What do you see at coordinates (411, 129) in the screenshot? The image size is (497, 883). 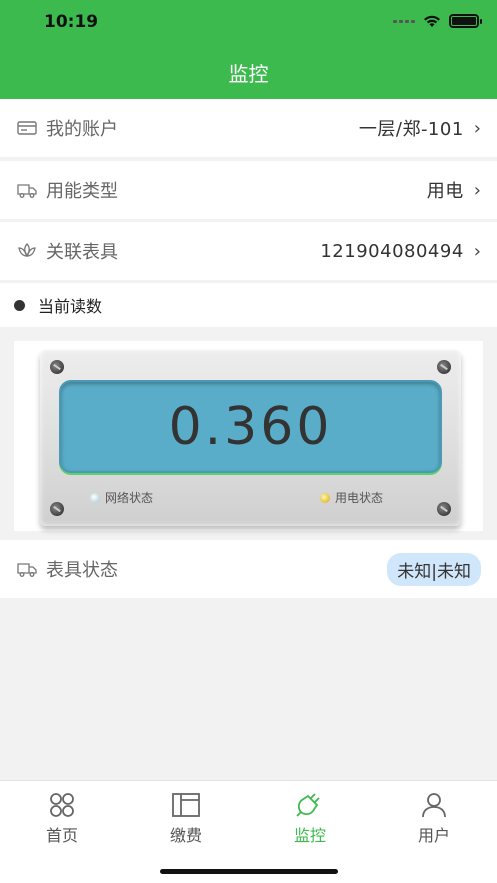 I see `row-account-value: 一层/郑-101` at bounding box center [411, 129].